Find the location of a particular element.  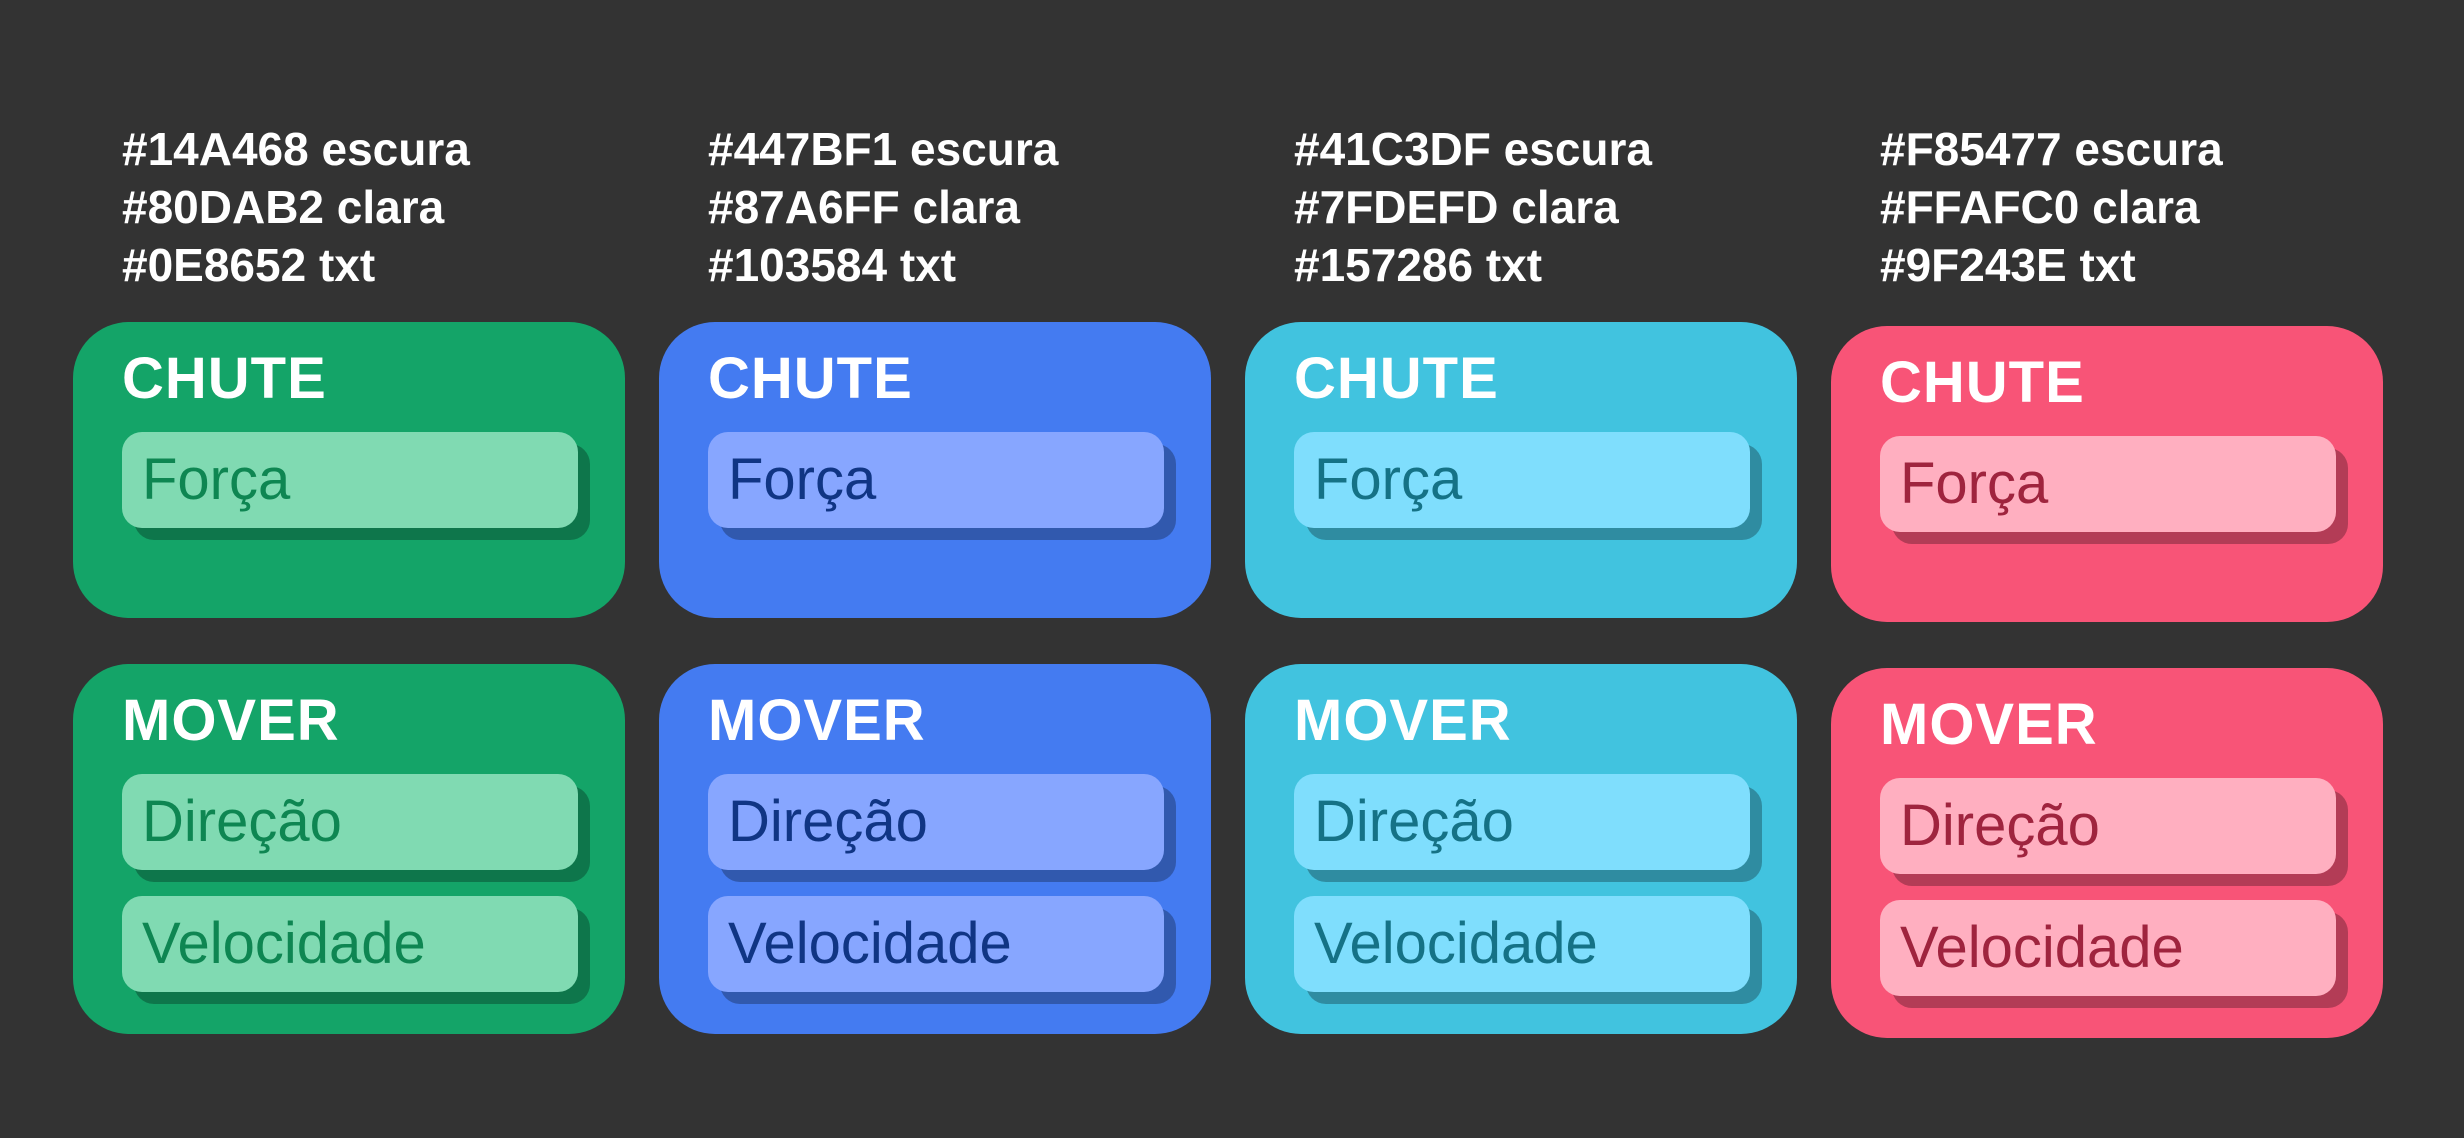

text-color-label: #157286 txt is located at coordinates (1418, 265).